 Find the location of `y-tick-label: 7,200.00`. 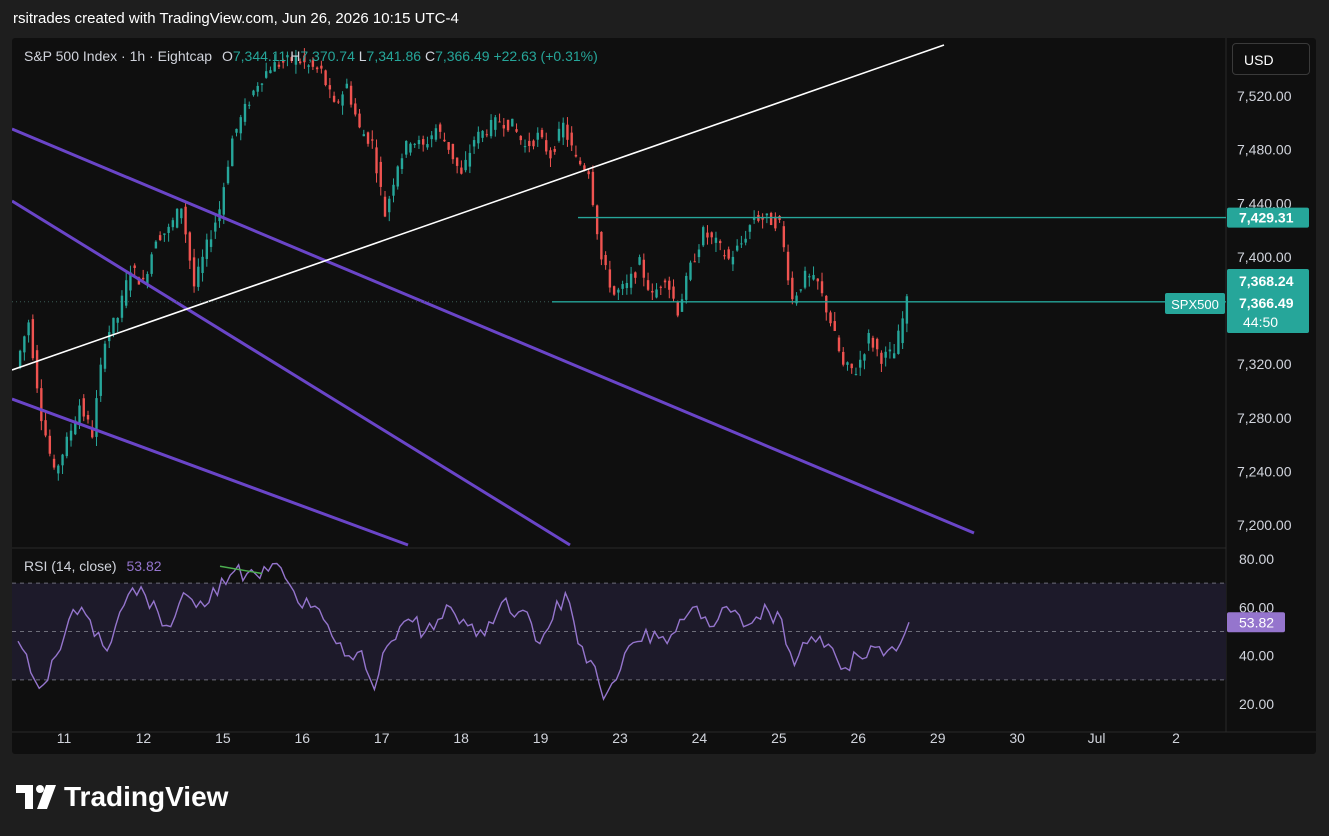

y-tick-label: 7,200.00 is located at coordinates (1264, 525).